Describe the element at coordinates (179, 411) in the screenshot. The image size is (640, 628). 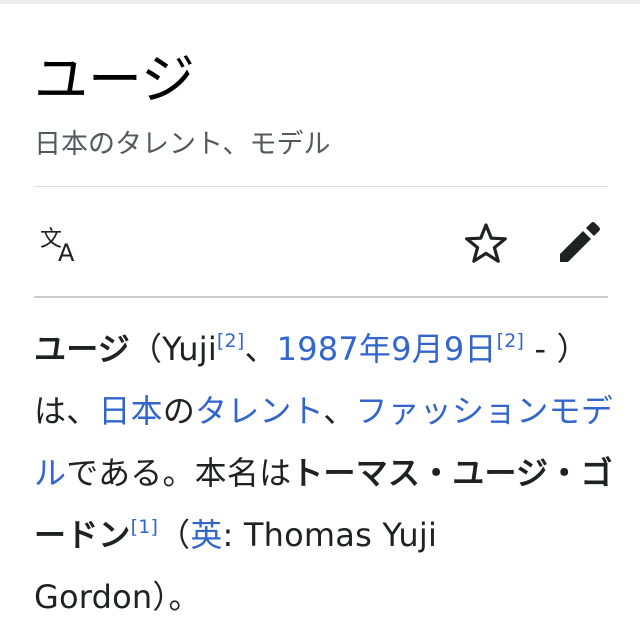
I see `particle-no: の` at that location.